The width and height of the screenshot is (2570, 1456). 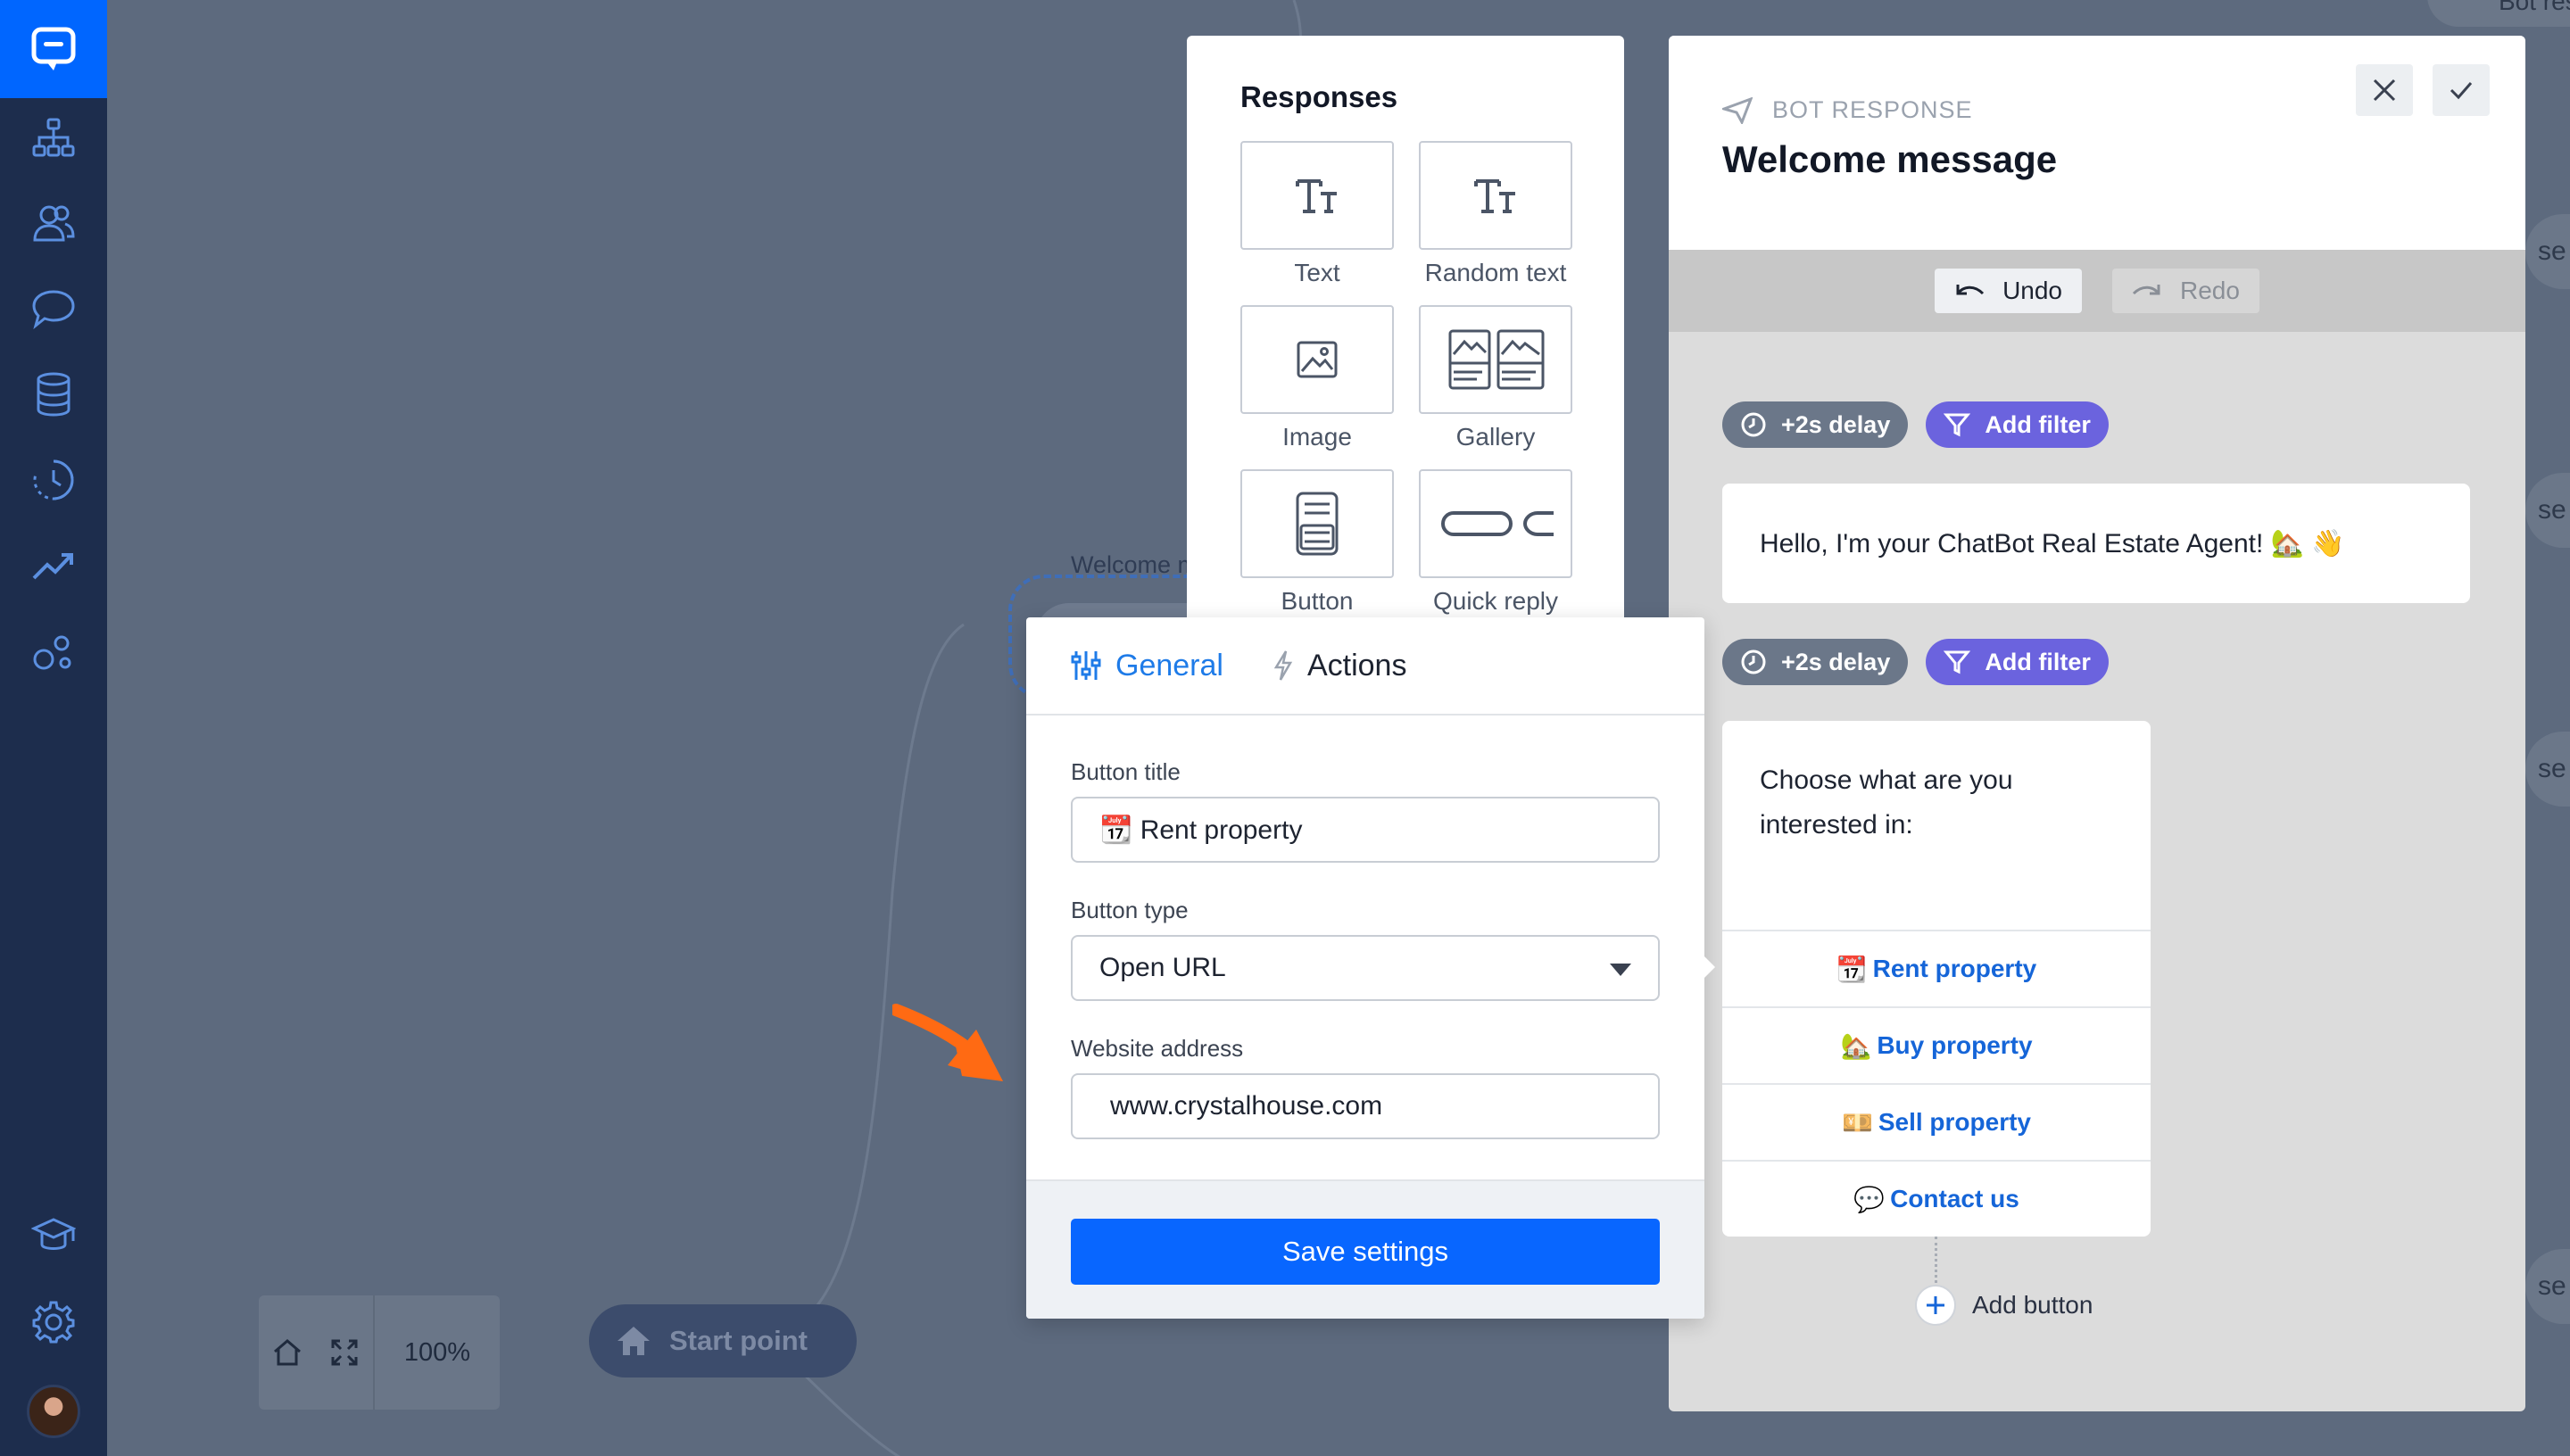 What do you see at coordinates (1738, 110) in the screenshot?
I see `send-icon` at bounding box center [1738, 110].